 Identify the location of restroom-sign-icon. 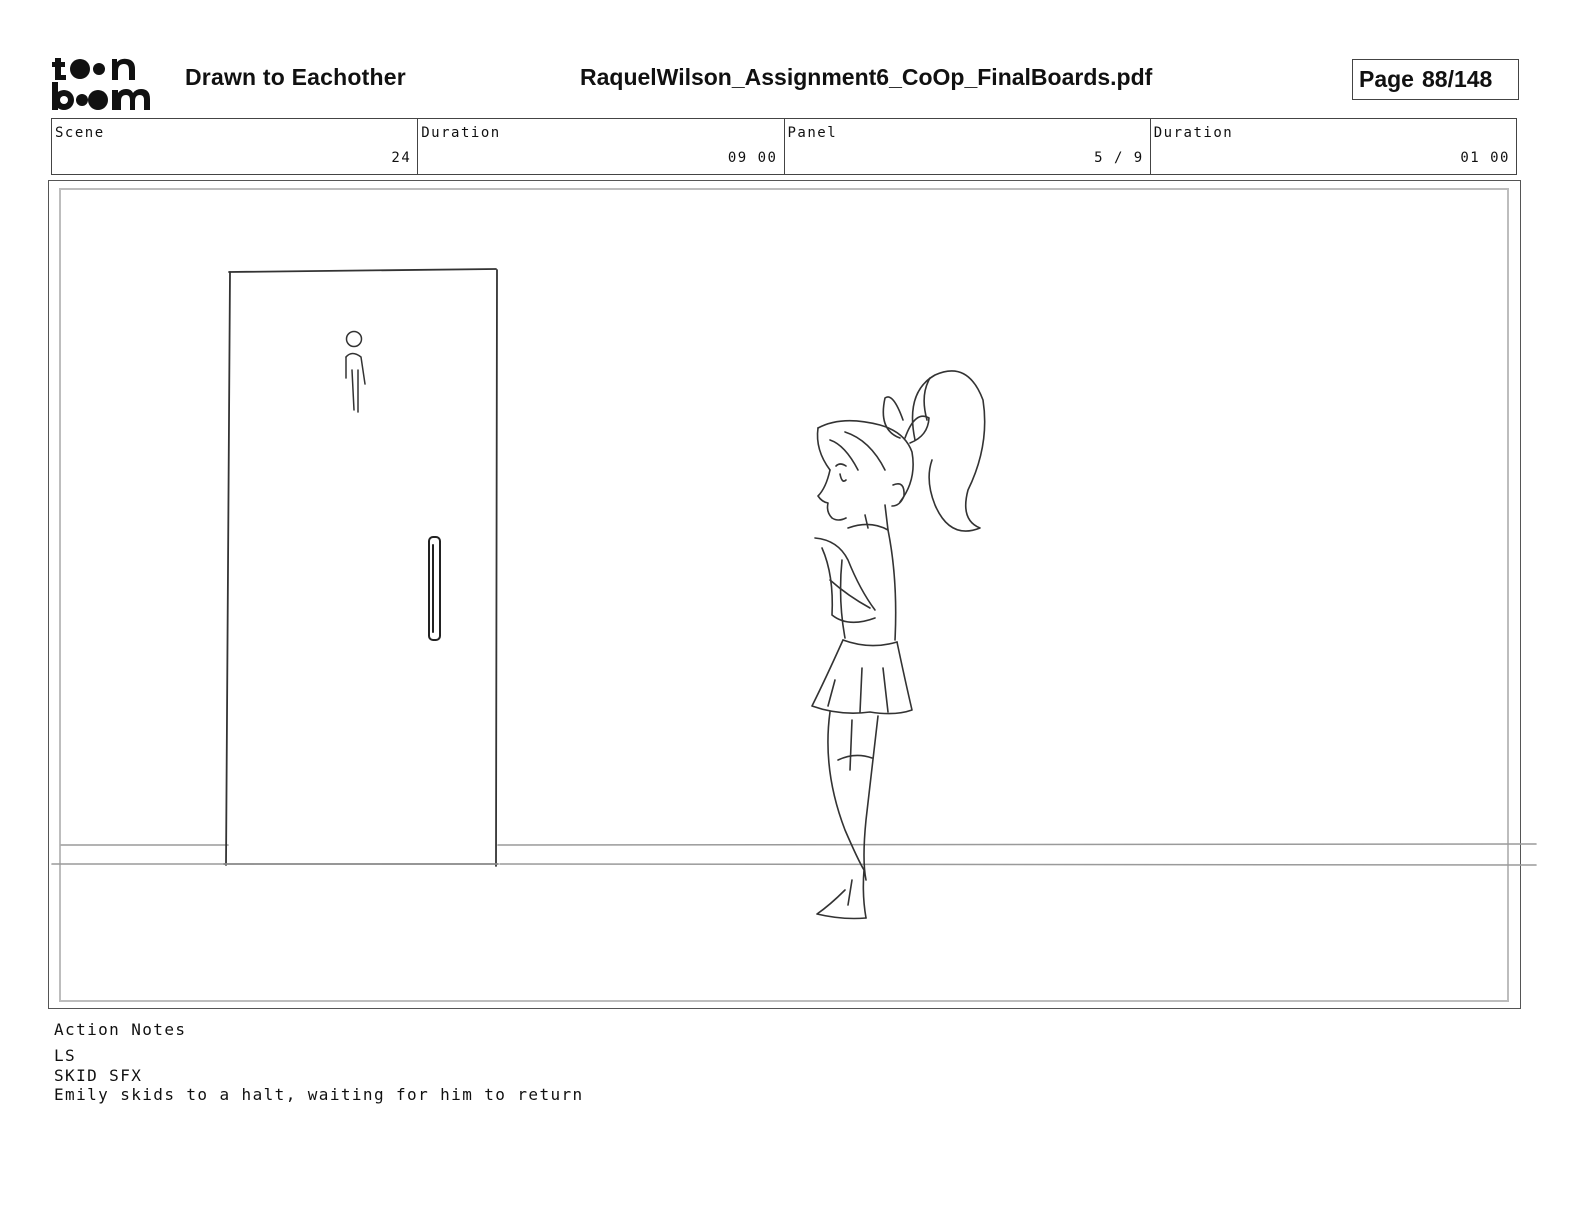
(355, 371).